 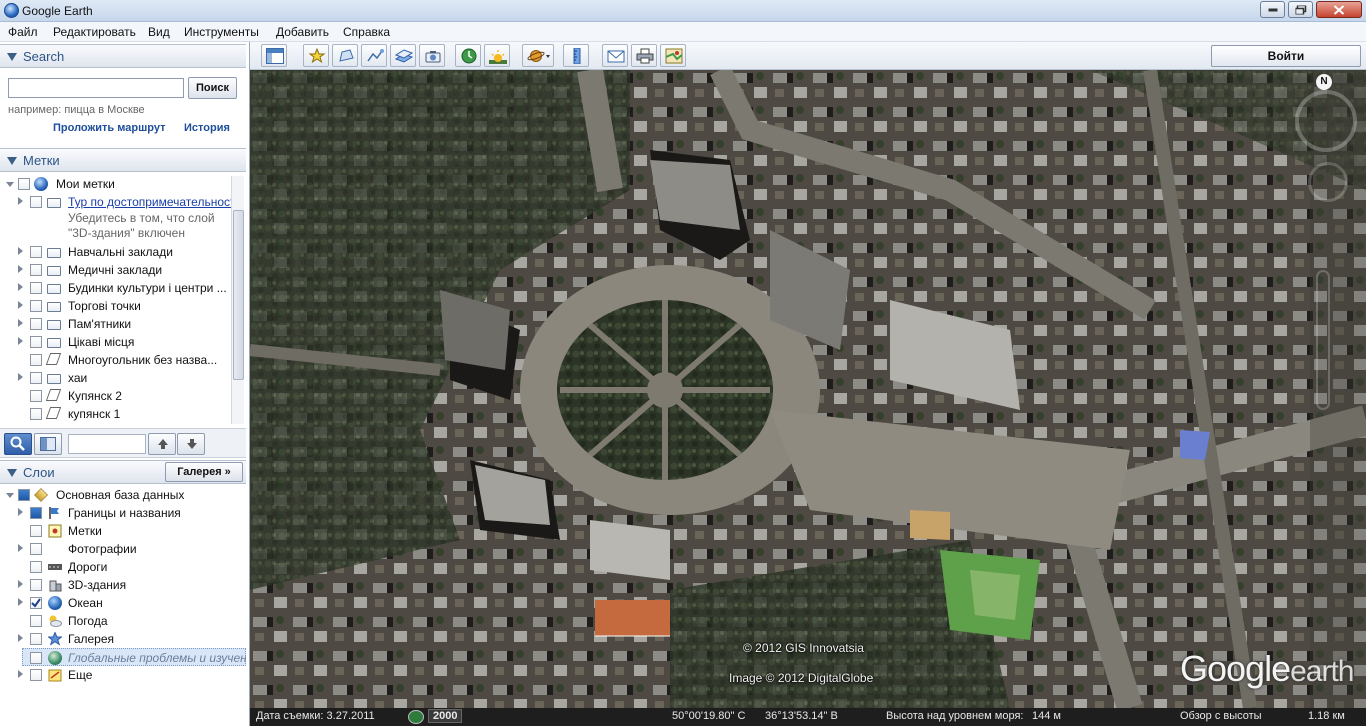 I want to click on move-down-button, so click(x=191, y=444).